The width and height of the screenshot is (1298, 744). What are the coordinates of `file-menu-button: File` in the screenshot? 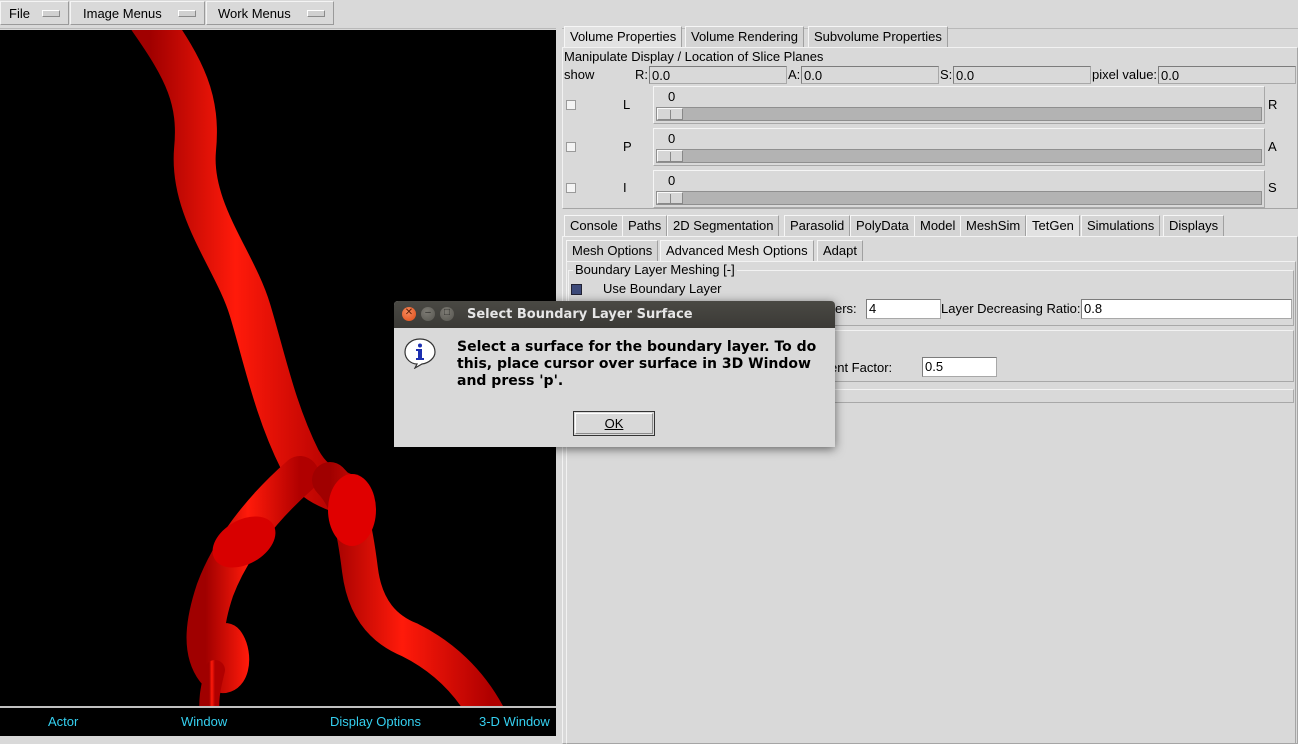 It's located at (34, 13).